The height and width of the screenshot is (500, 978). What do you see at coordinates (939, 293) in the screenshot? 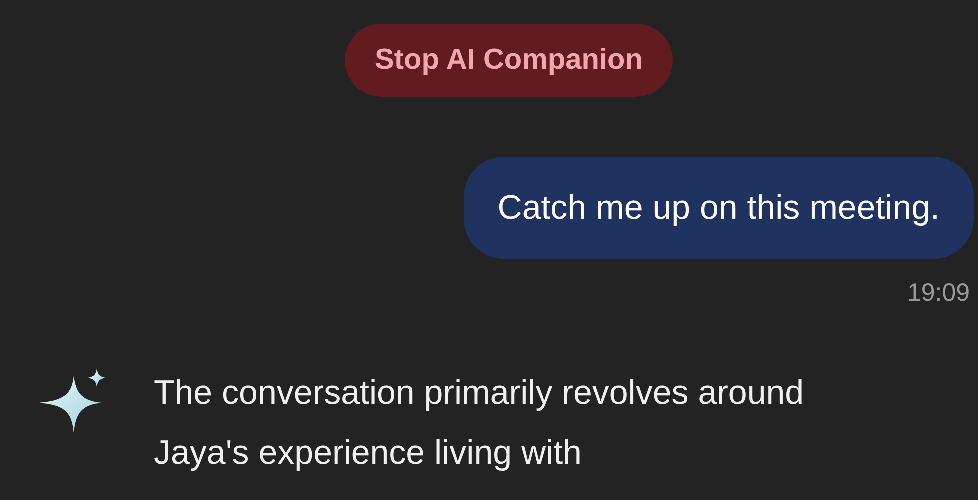
I see `message-time: 19:09` at bounding box center [939, 293].